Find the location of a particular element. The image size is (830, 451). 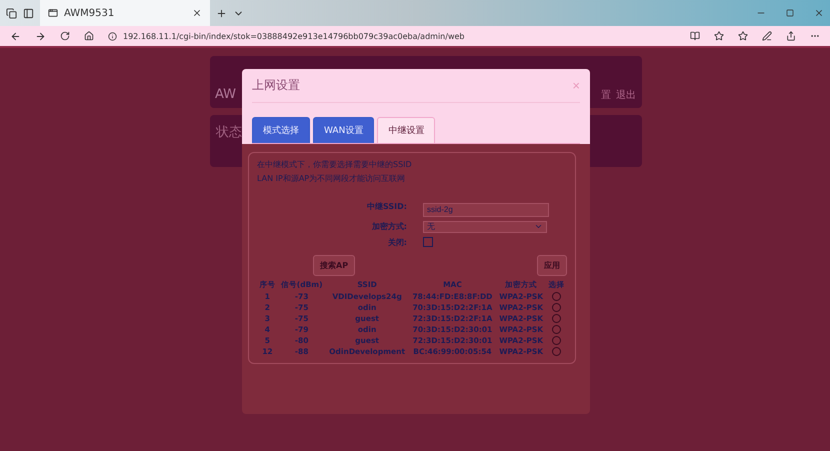

dialog-tab: 中继设置 is located at coordinates (406, 130).